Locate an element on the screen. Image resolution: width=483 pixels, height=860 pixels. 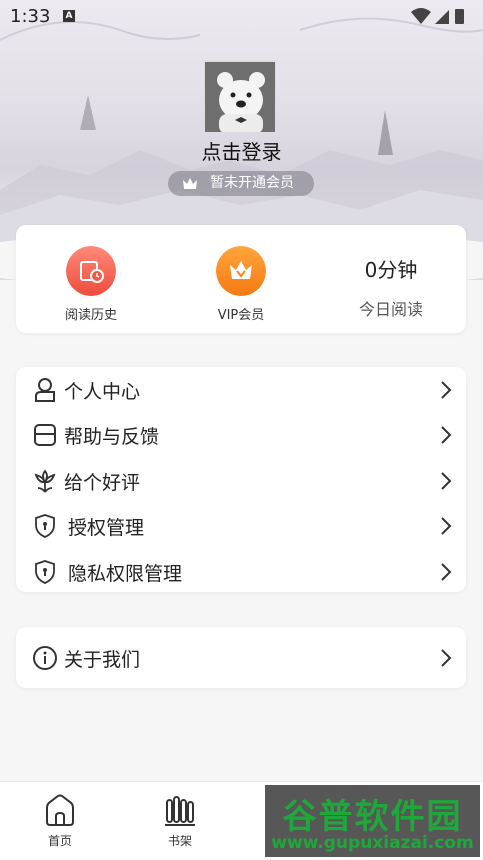
notification-icon: A is located at coordinates (69, 16).